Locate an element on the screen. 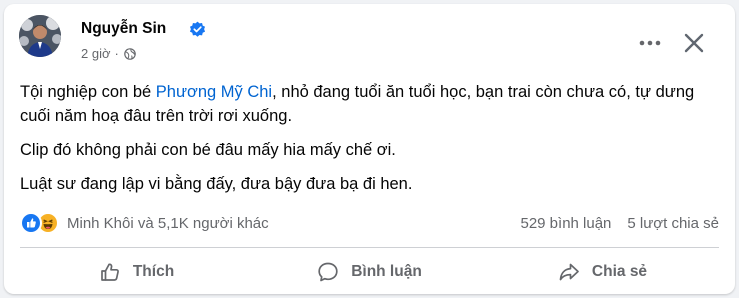 Image resolution: width=739 pixels, height=298 pixels. reaction-summary: Minh Khôi và 5,1K người khác is located at coordinates (144, 223).